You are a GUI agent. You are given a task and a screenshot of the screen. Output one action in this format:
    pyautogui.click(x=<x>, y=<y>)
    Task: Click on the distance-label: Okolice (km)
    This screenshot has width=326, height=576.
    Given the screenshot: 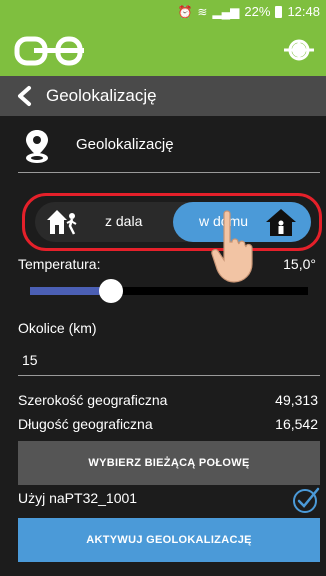 What is the action you would take?
    pyautogui.click(x=57, y=328)
    